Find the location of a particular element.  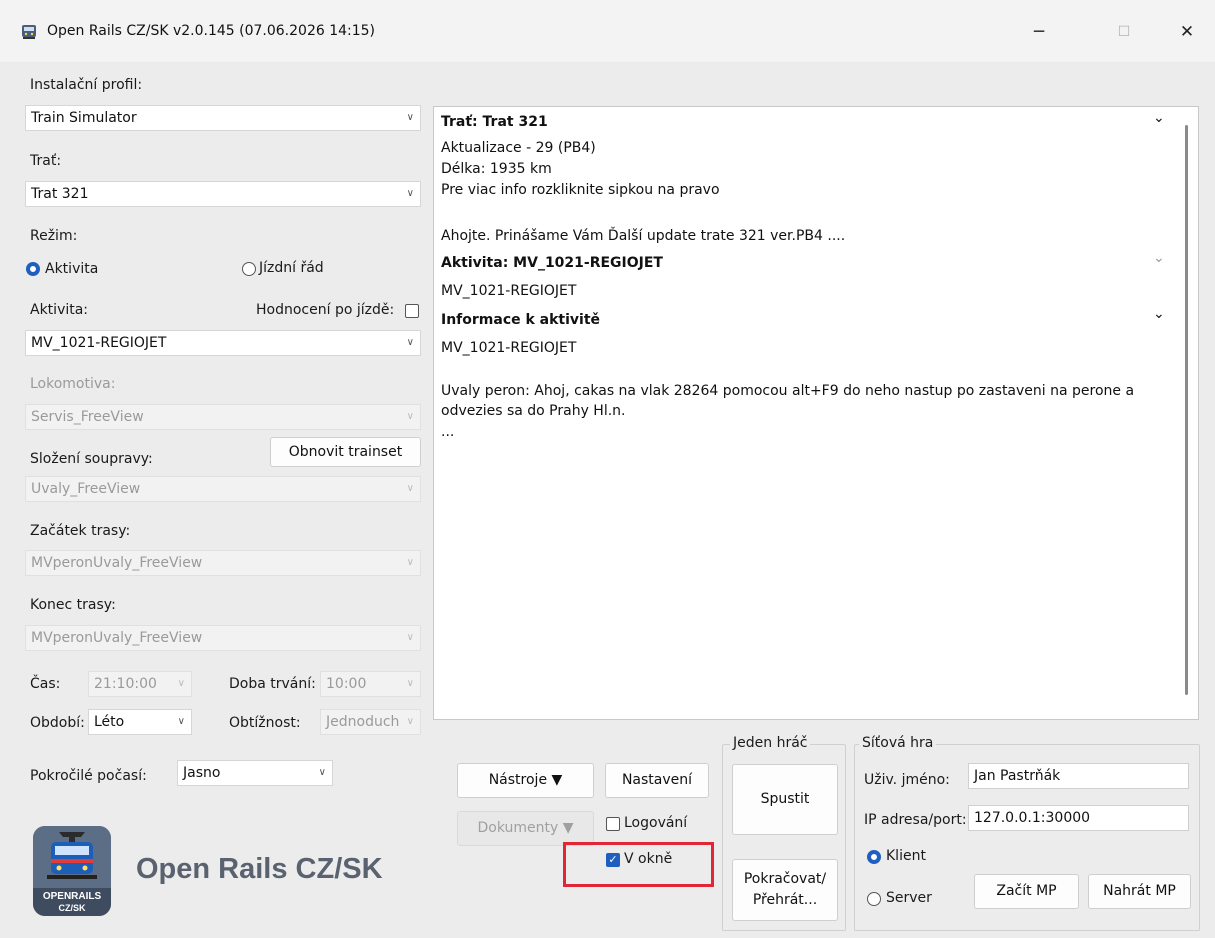

info-detail-line: MV_1021-REGIOJET is located at coordinates (509, 348).